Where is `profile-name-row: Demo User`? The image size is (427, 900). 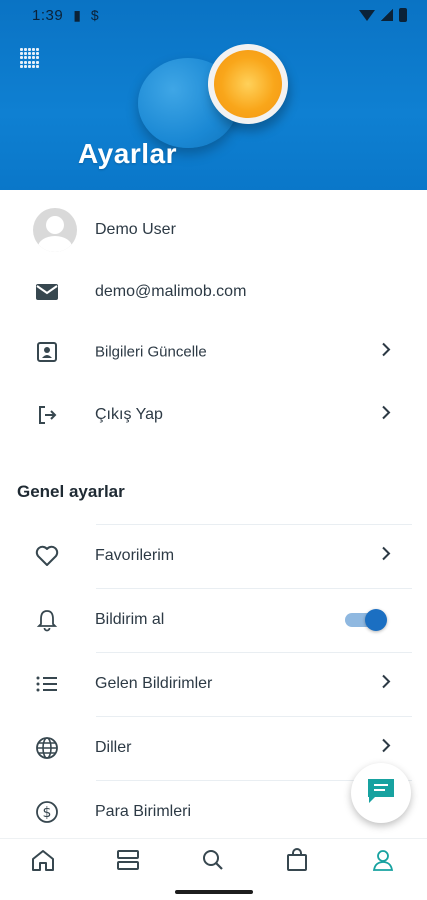
profile-name-row: Demo User is located at coordinates (213, 230).